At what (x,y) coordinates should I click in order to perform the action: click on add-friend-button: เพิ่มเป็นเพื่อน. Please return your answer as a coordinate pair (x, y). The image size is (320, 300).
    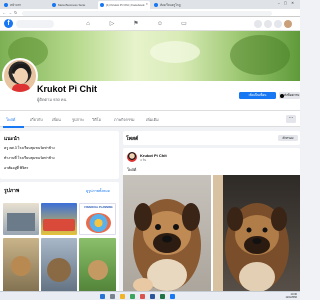
    Looking at the image, I should click on (257, 95).